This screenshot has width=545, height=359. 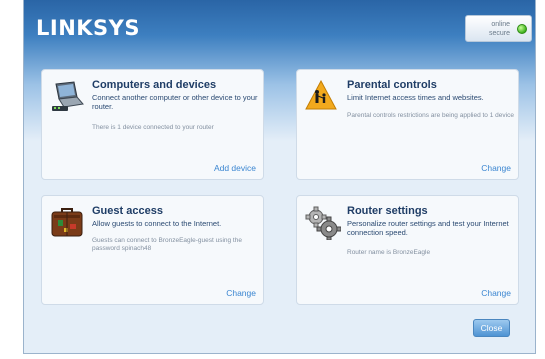 I want to click on add-device-link: Add device, so click(x=235, y=168).